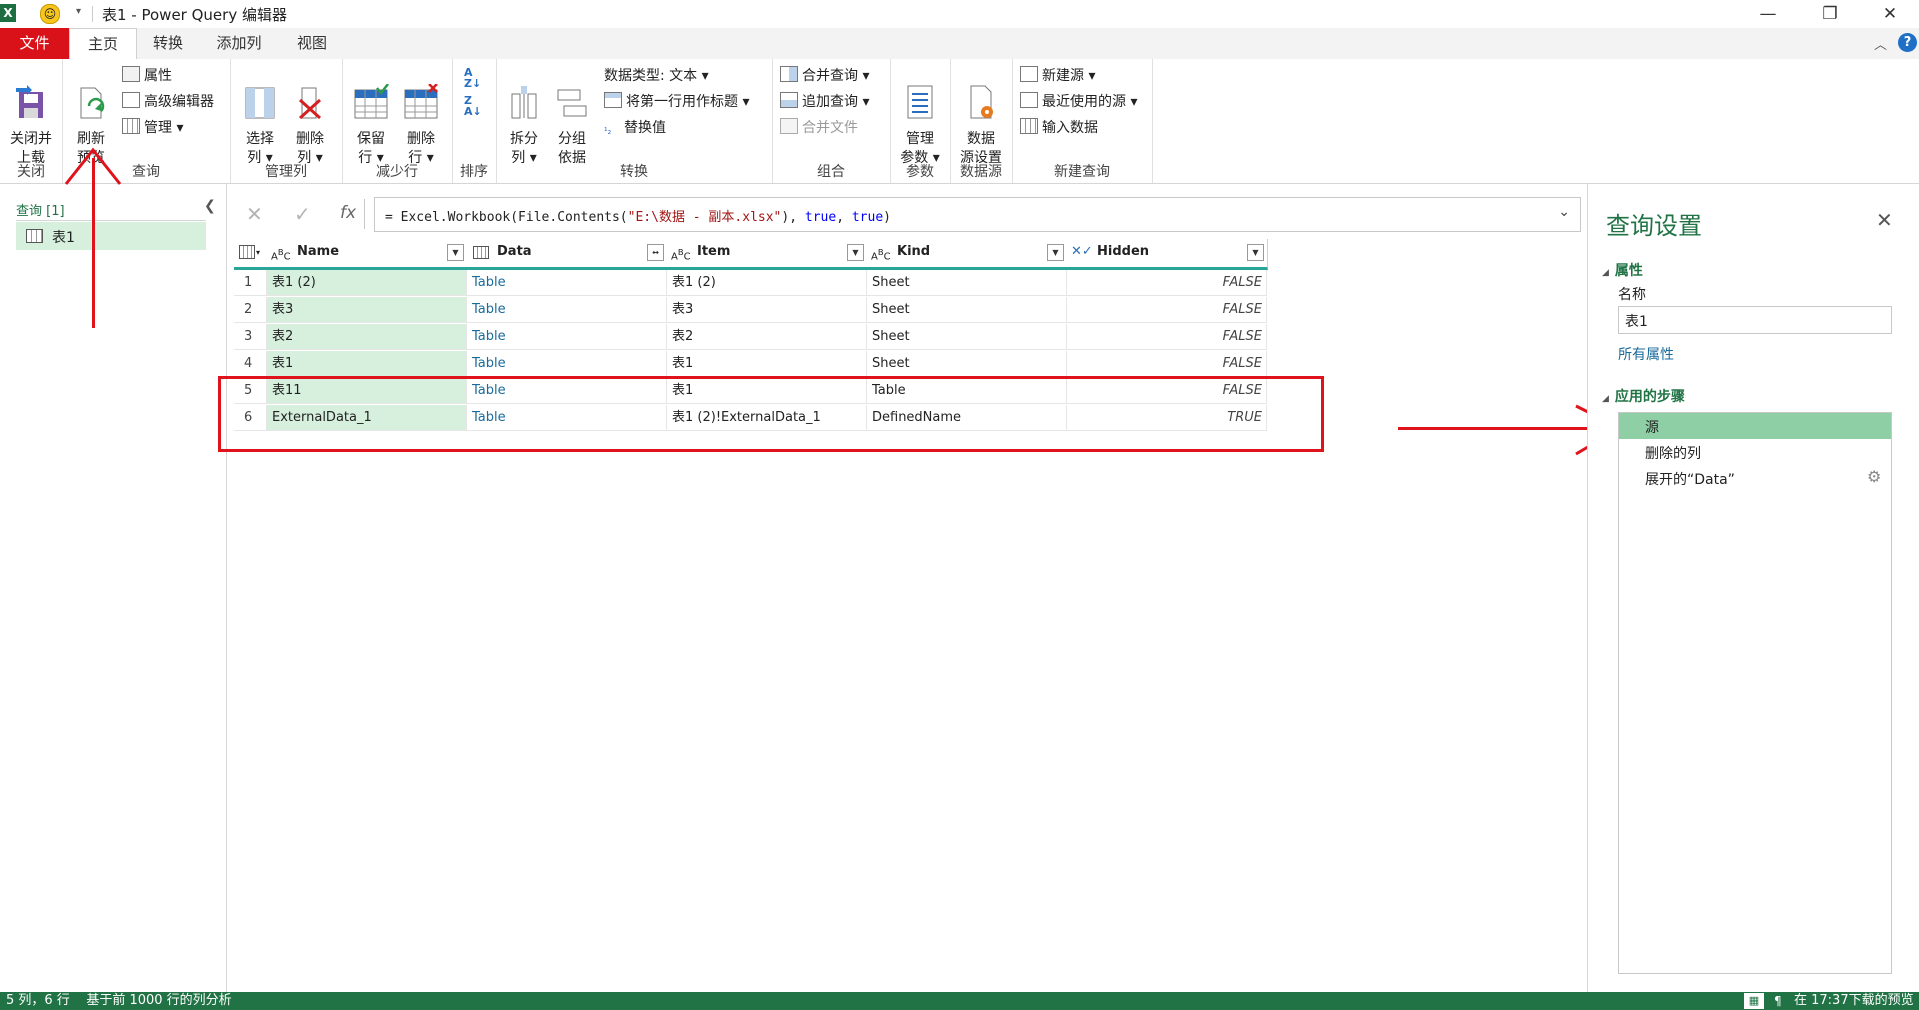 This screenshot has width=1919, height=1010. I want to click on recent-sources-button: 最近使用的源 ▾, so click(1078, 102).